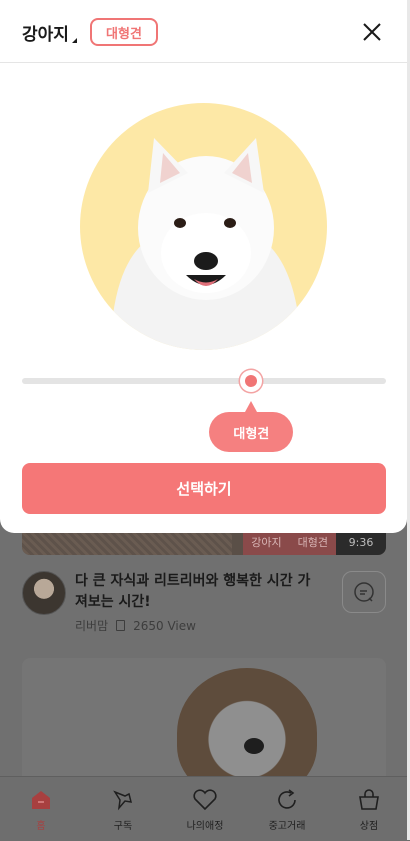  Describe the element at coordinates (92, 626) in the screenshot. I see `post-author: 리버맘` at that location.